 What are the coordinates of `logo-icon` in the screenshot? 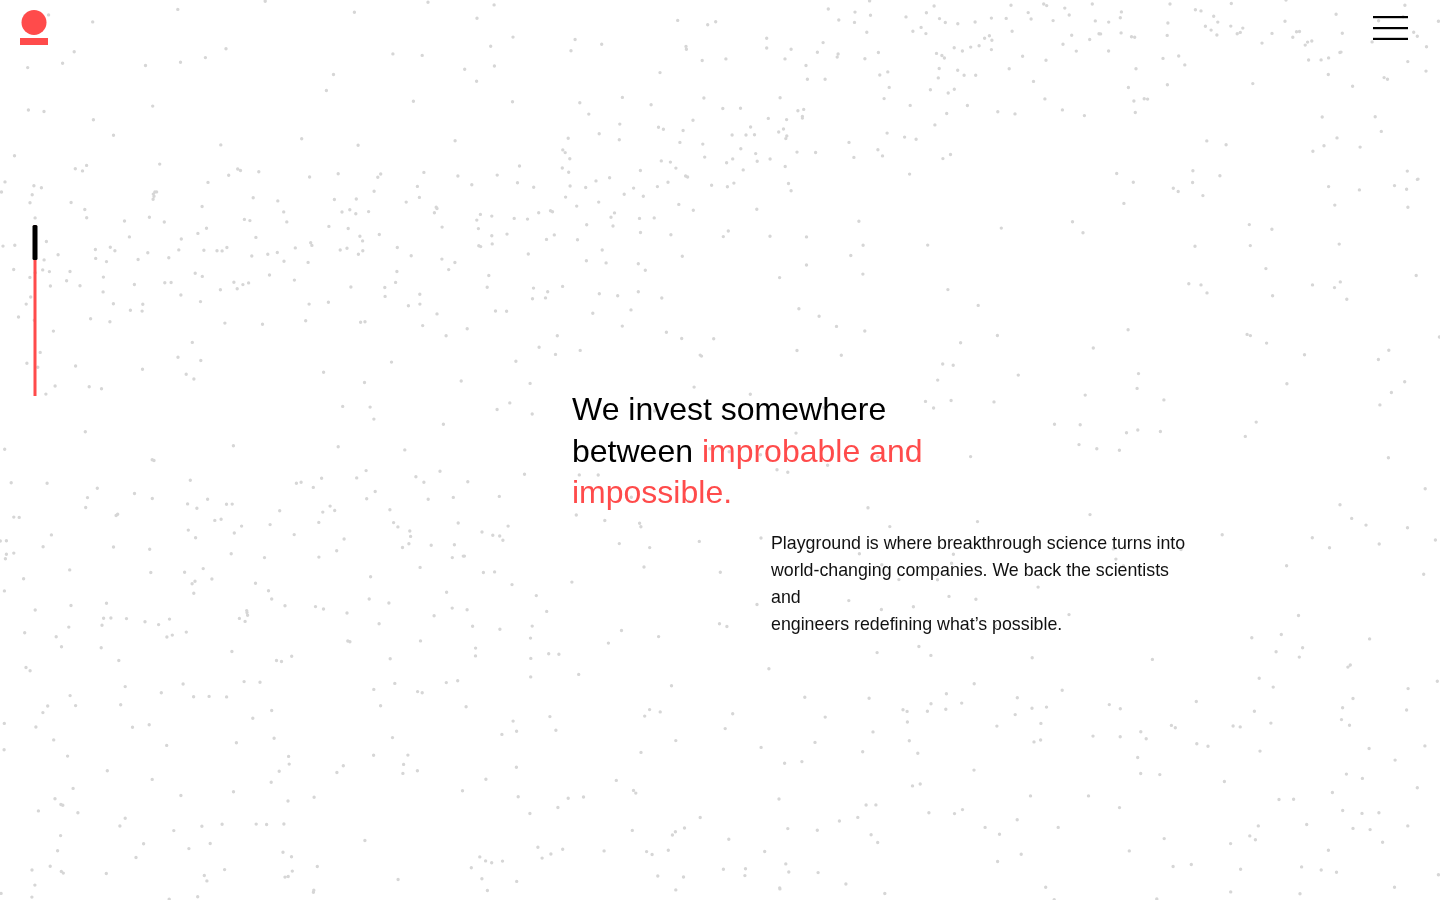 It's located at (34, 28).